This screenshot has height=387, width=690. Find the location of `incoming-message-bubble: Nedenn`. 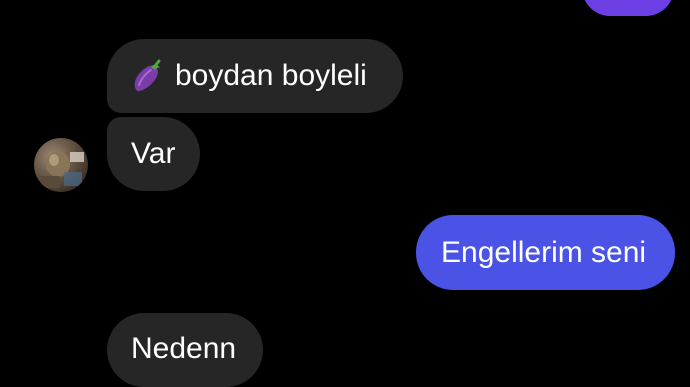

incoming-message-bubble: Nedenn is located at coordinates (185, 350).